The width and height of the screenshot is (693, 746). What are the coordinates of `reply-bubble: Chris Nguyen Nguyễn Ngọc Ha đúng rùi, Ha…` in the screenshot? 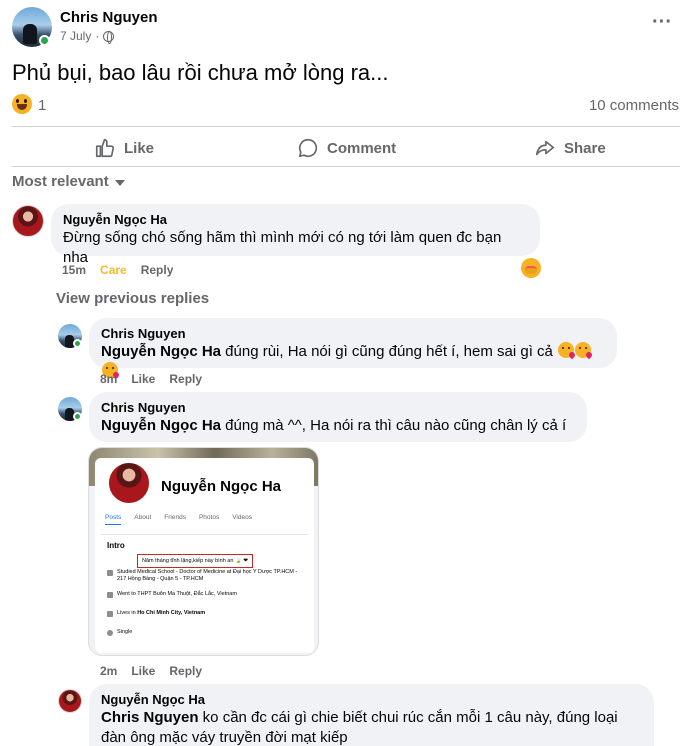 It's located at (353, 348).